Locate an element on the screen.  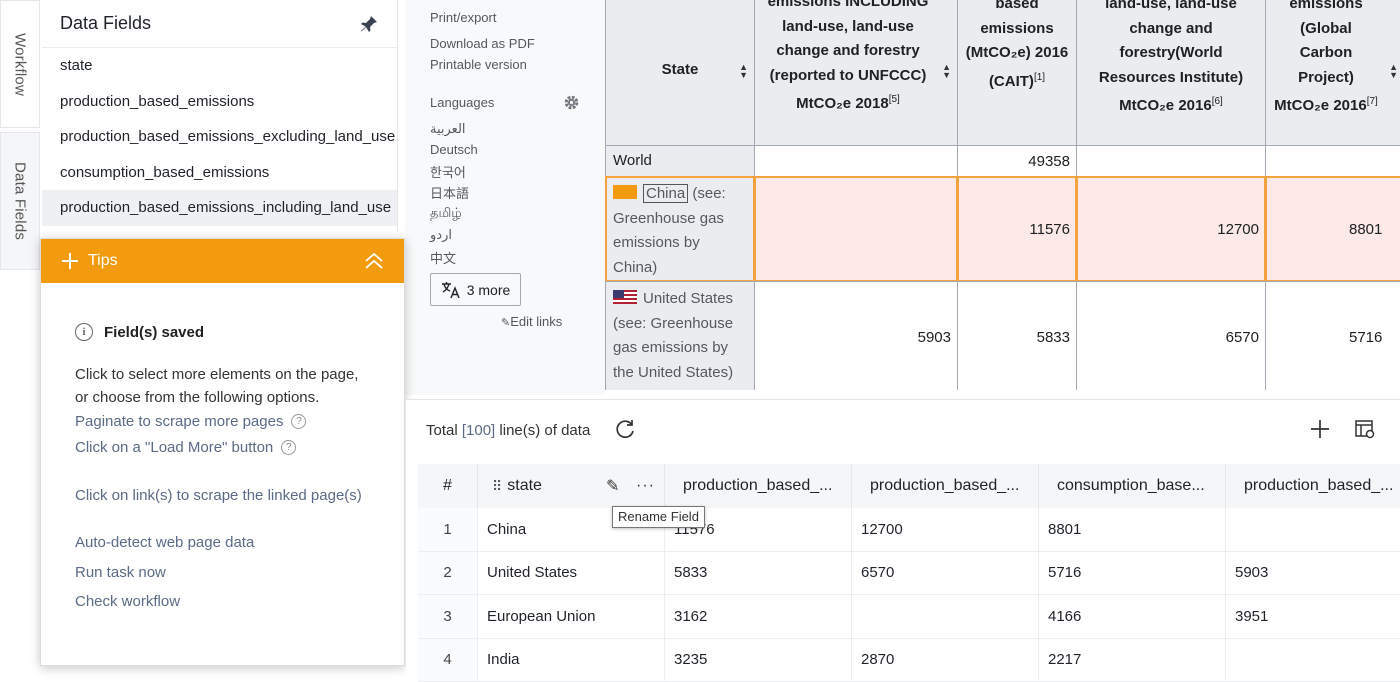
lang-chinese: 中文 is located at coordinates (443, 257).